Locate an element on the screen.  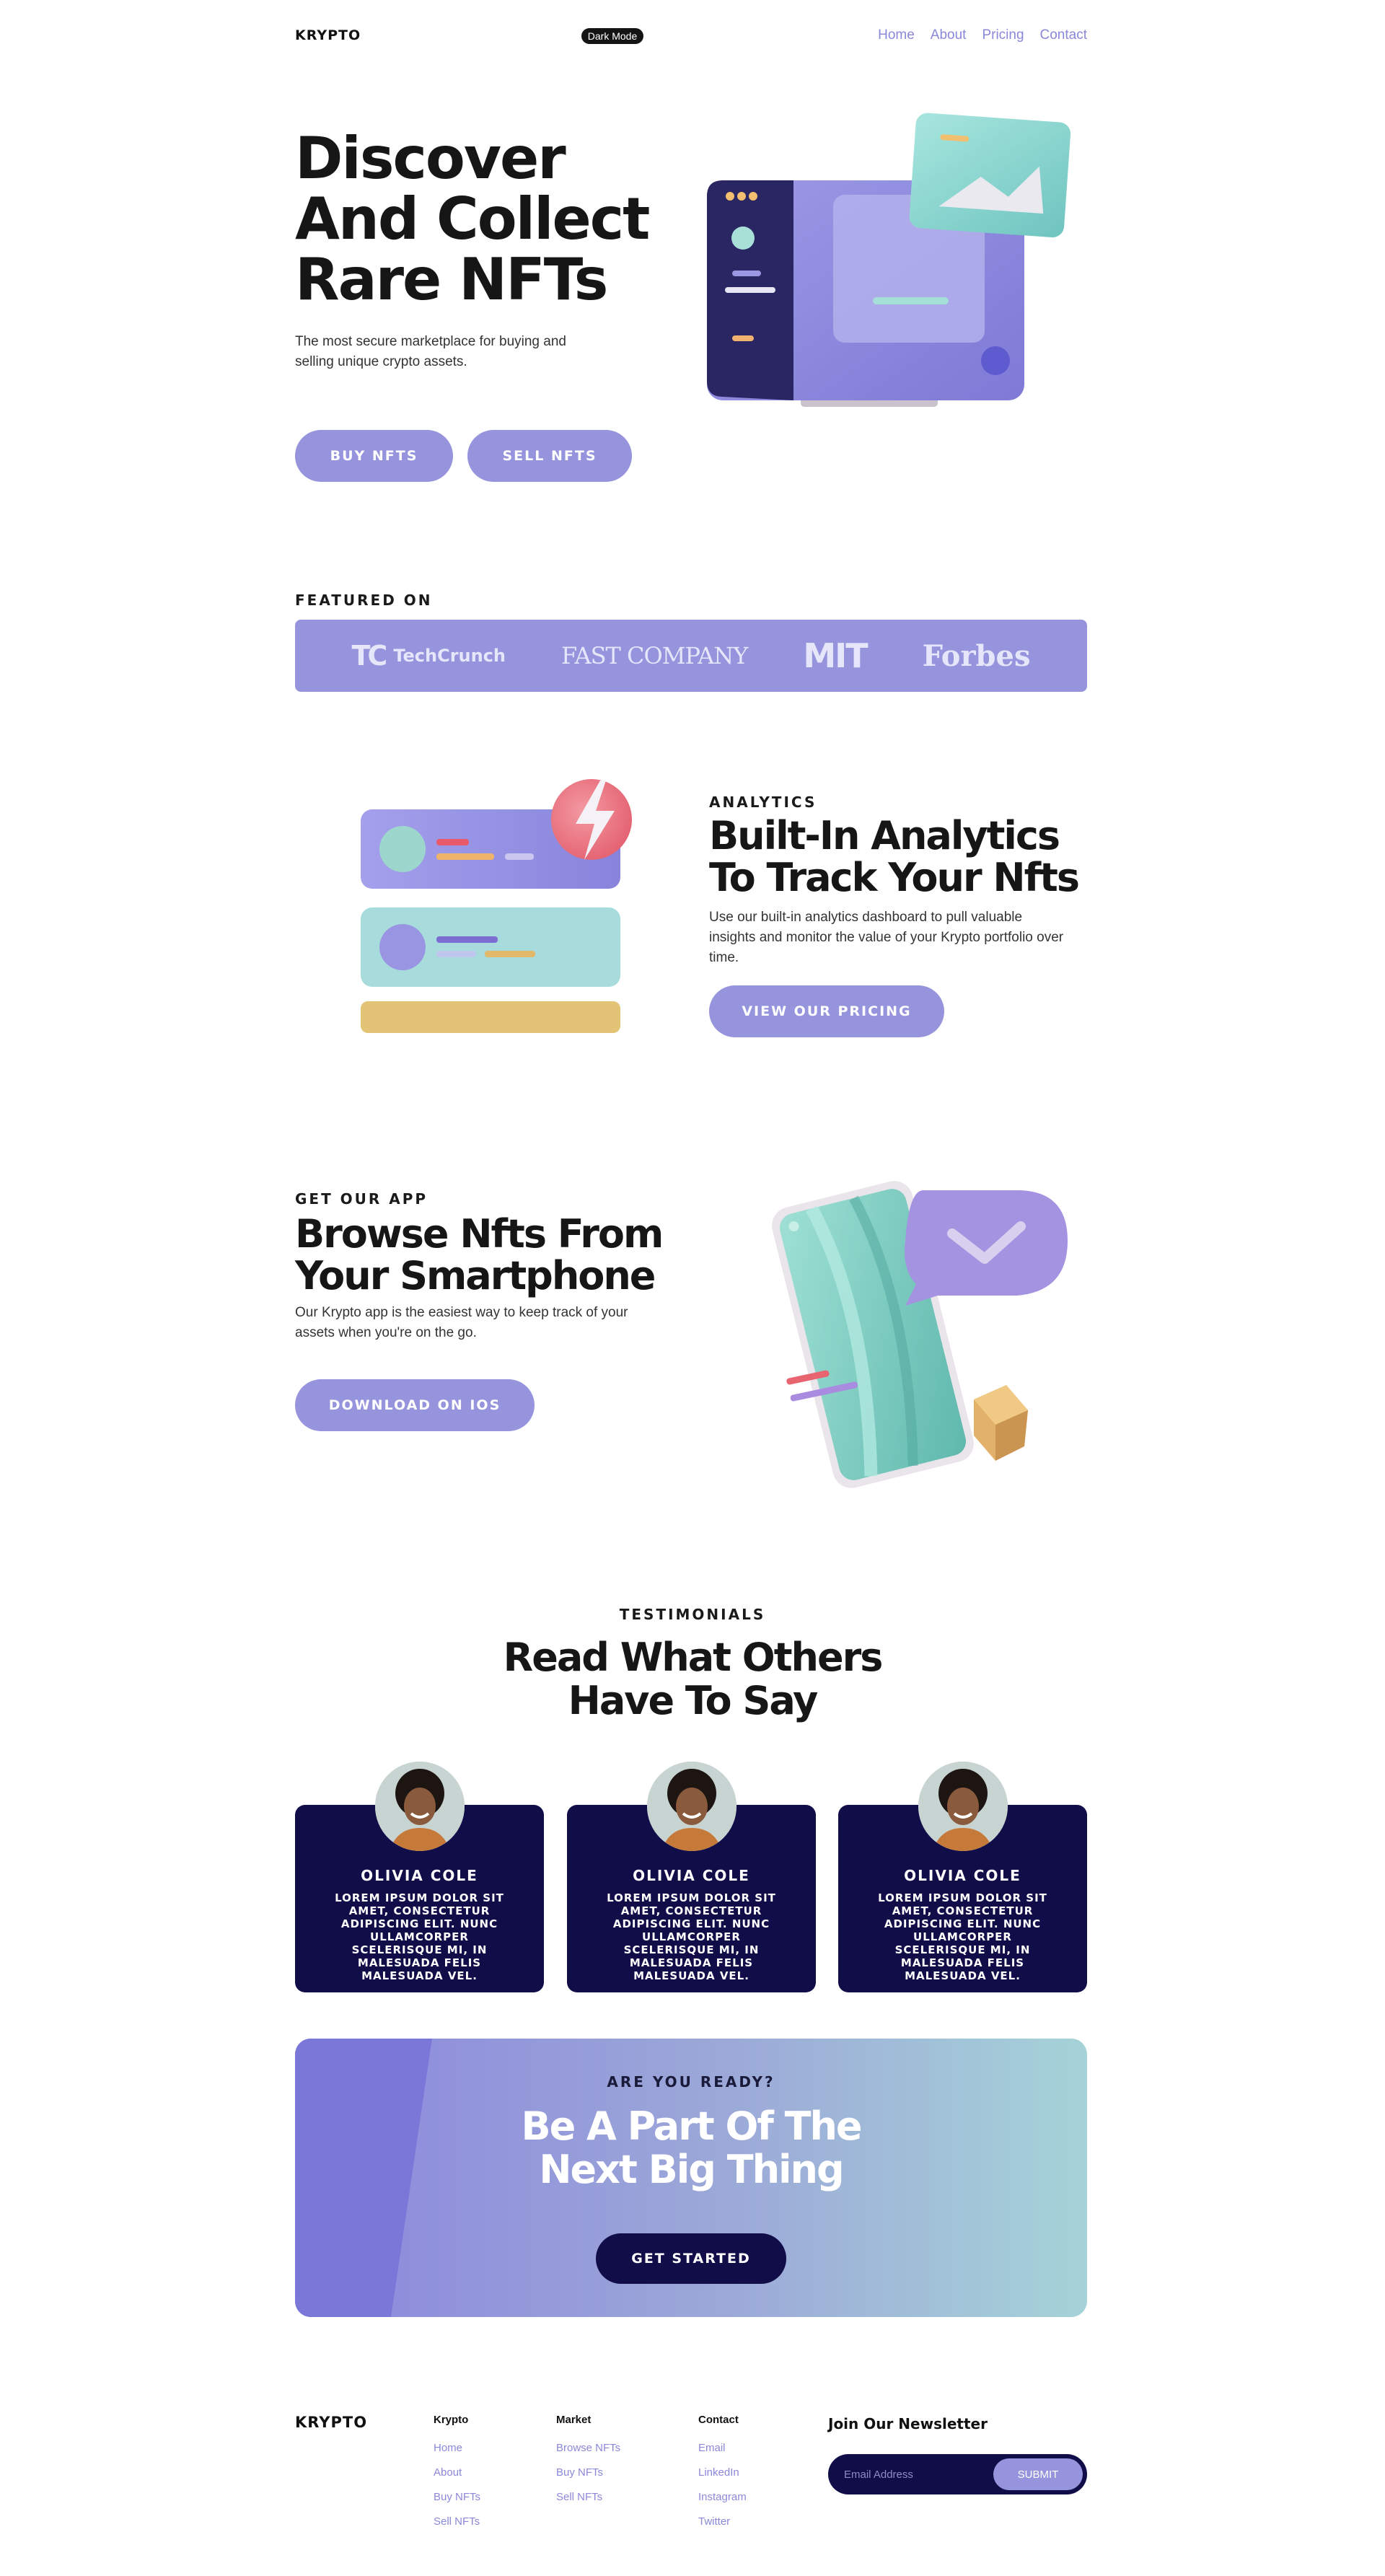
fast-company-logo: FAST COMPANY is located at coordinates (654, 655).